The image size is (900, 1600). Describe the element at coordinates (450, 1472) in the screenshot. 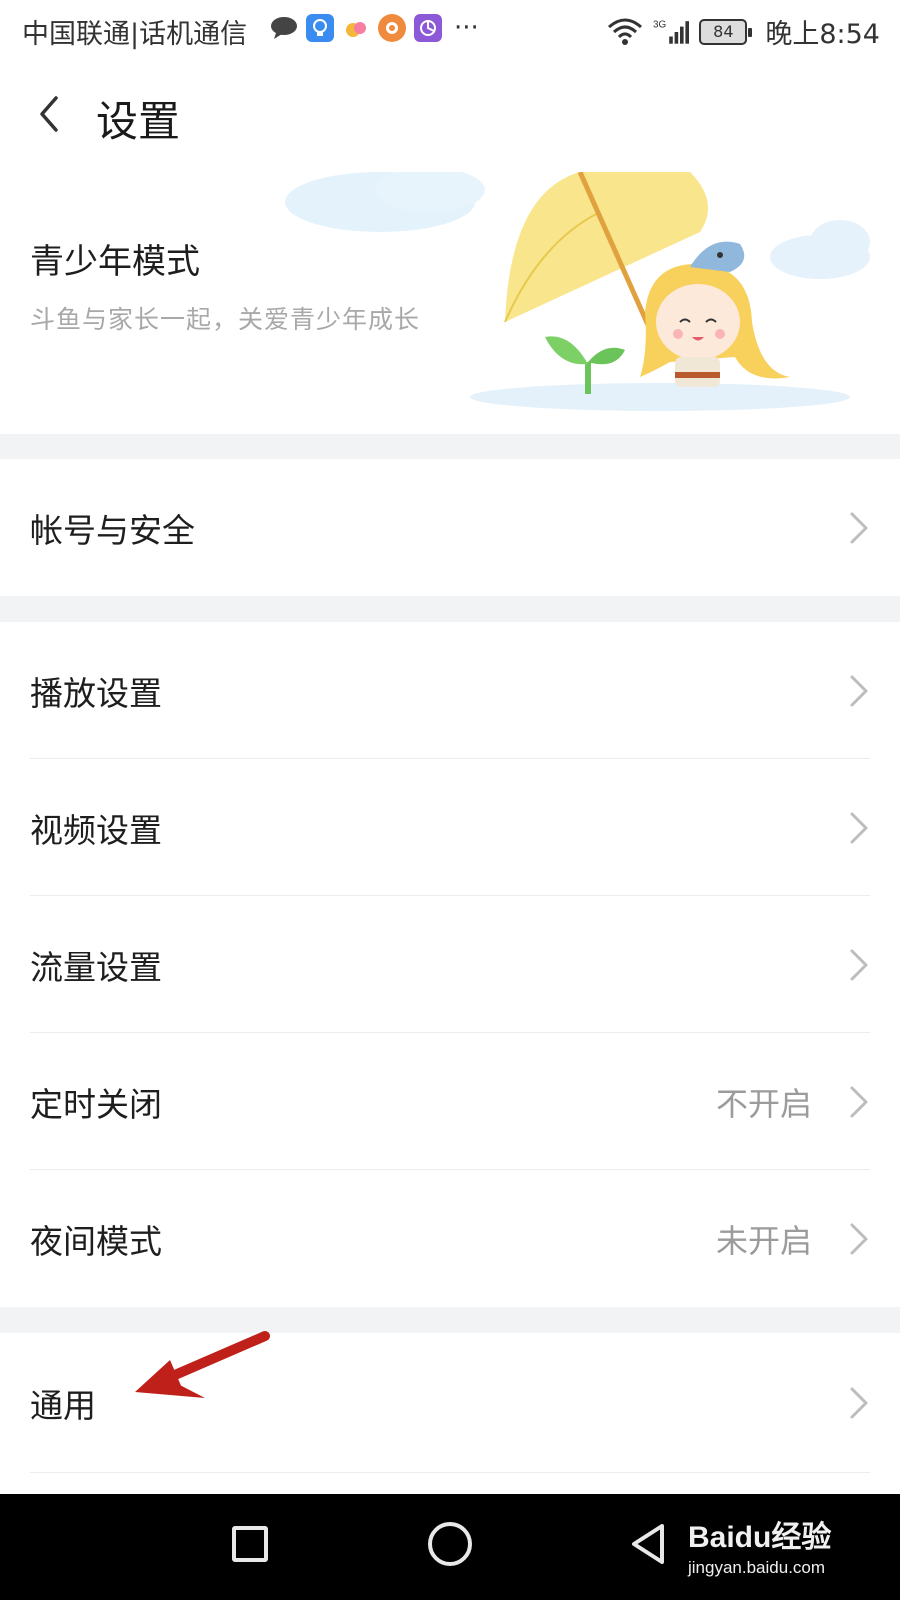

I see `divider` at that location.